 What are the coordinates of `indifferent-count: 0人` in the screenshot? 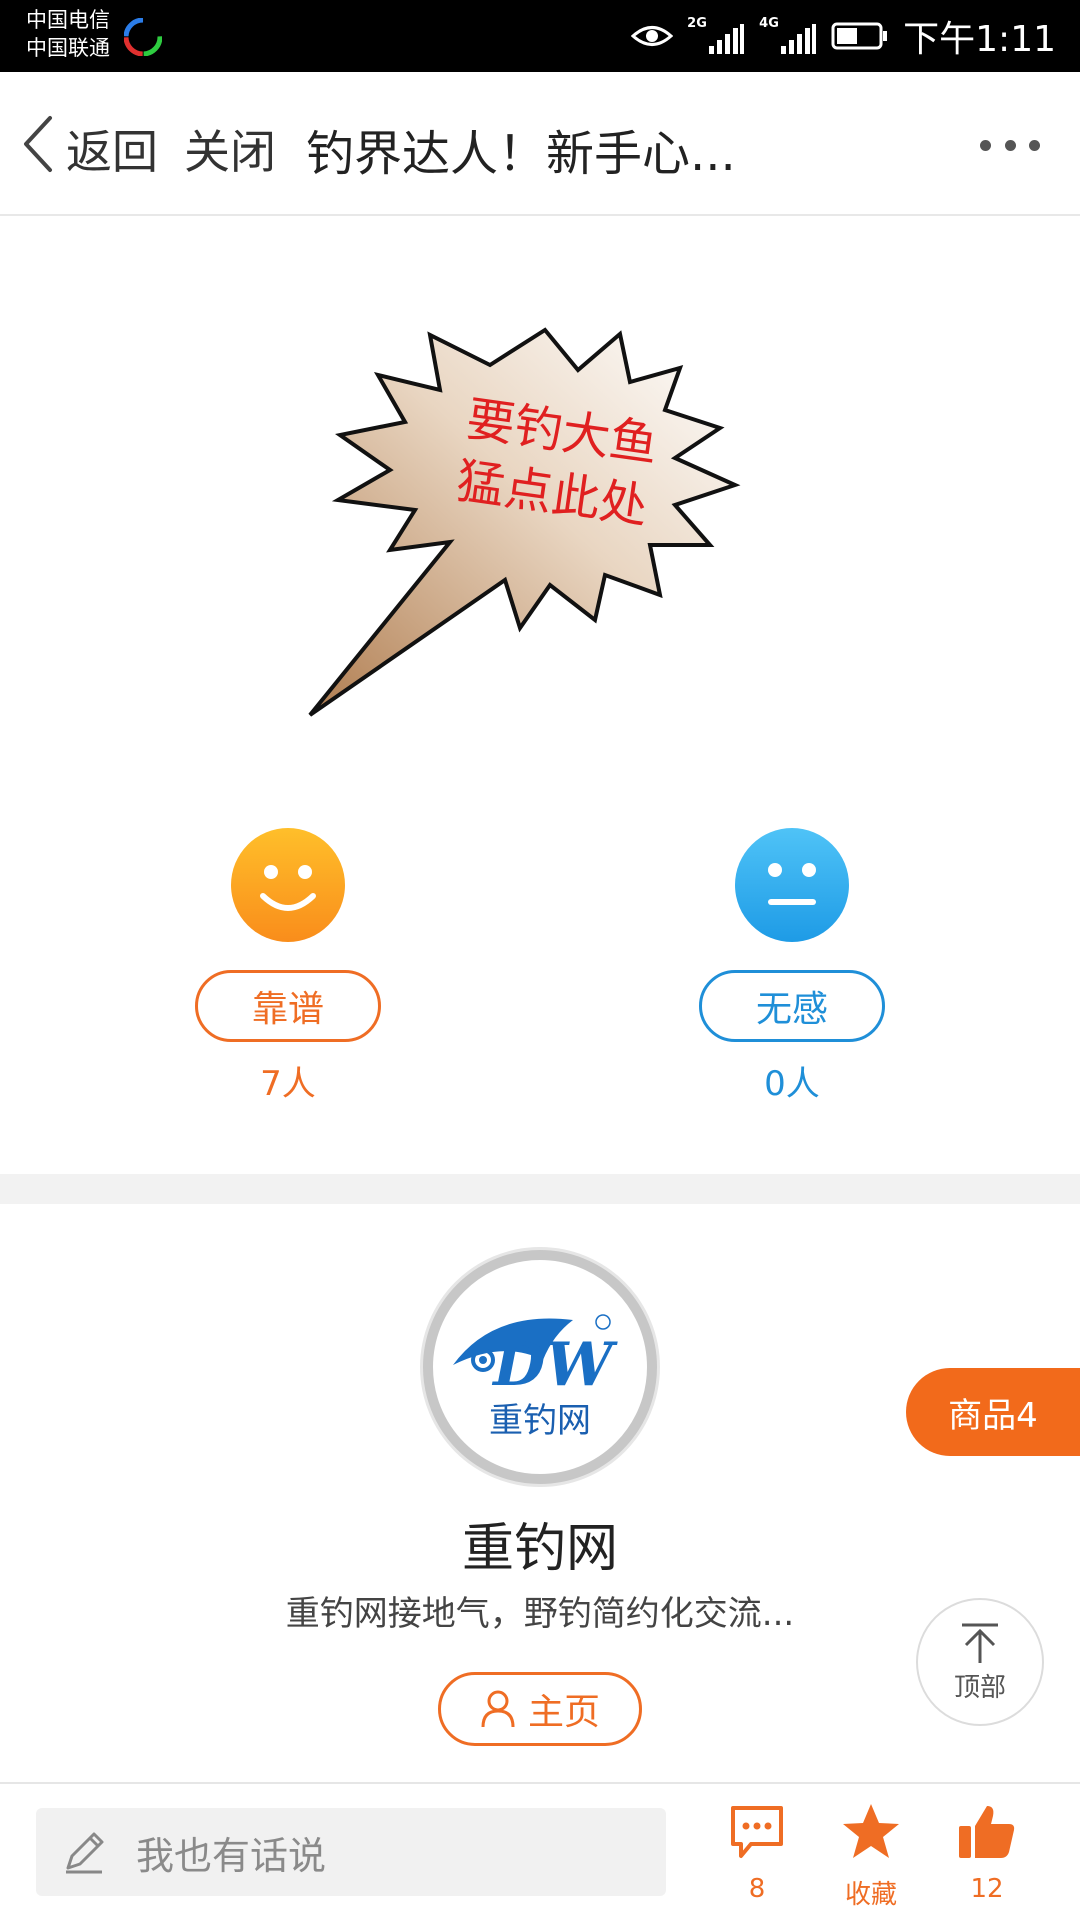 It's located at (792, 1084).